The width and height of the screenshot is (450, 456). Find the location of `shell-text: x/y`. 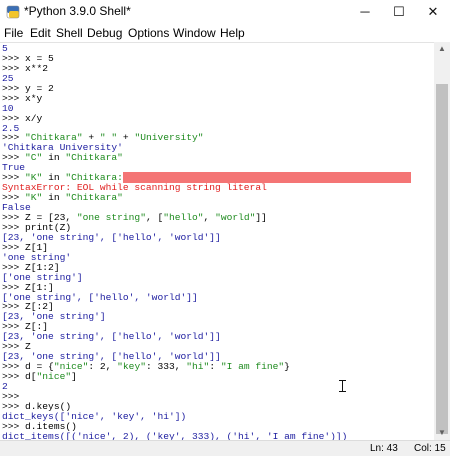

shell-text: x/y is located at coordinates (33, 118).